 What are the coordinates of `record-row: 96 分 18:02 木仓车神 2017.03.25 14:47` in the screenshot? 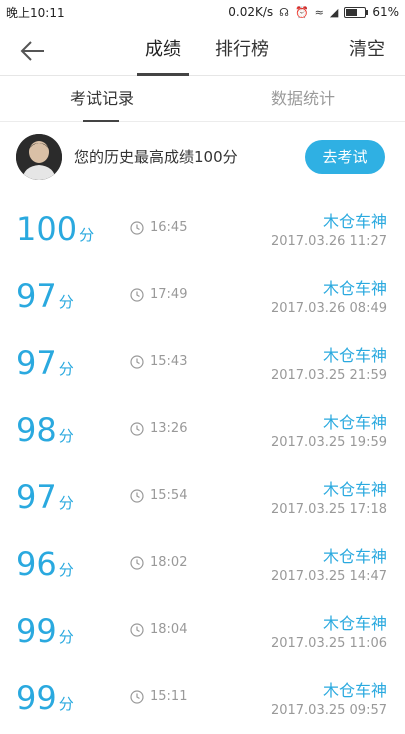 It's located at (202, 566).